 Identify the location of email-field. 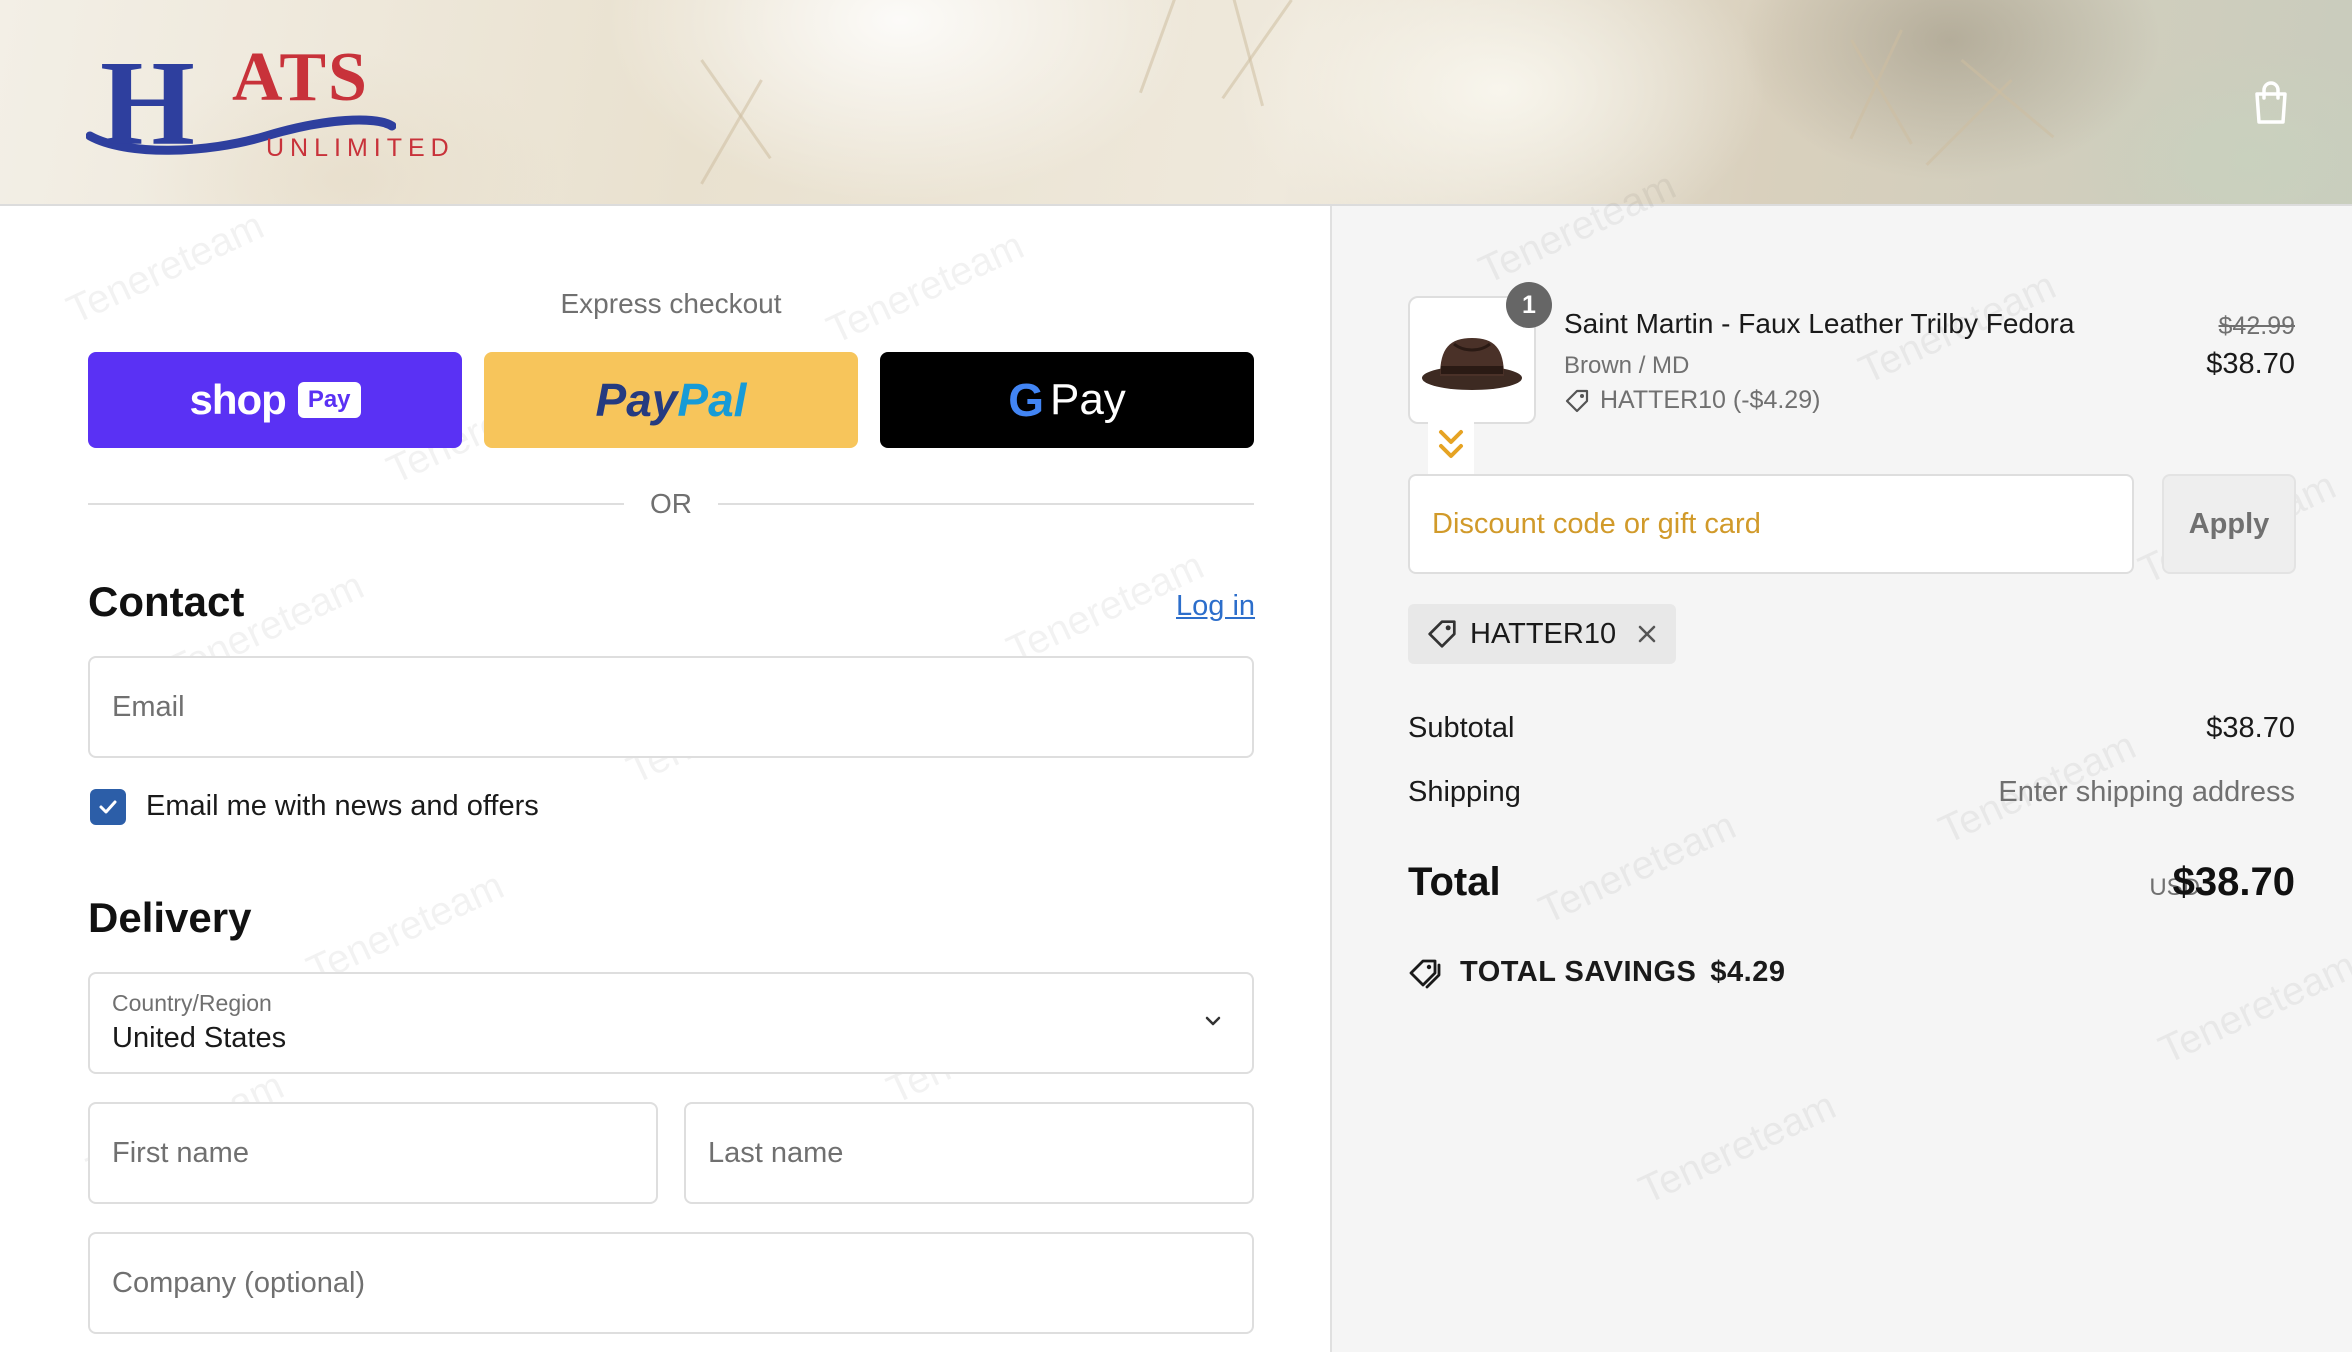
(671, 707).